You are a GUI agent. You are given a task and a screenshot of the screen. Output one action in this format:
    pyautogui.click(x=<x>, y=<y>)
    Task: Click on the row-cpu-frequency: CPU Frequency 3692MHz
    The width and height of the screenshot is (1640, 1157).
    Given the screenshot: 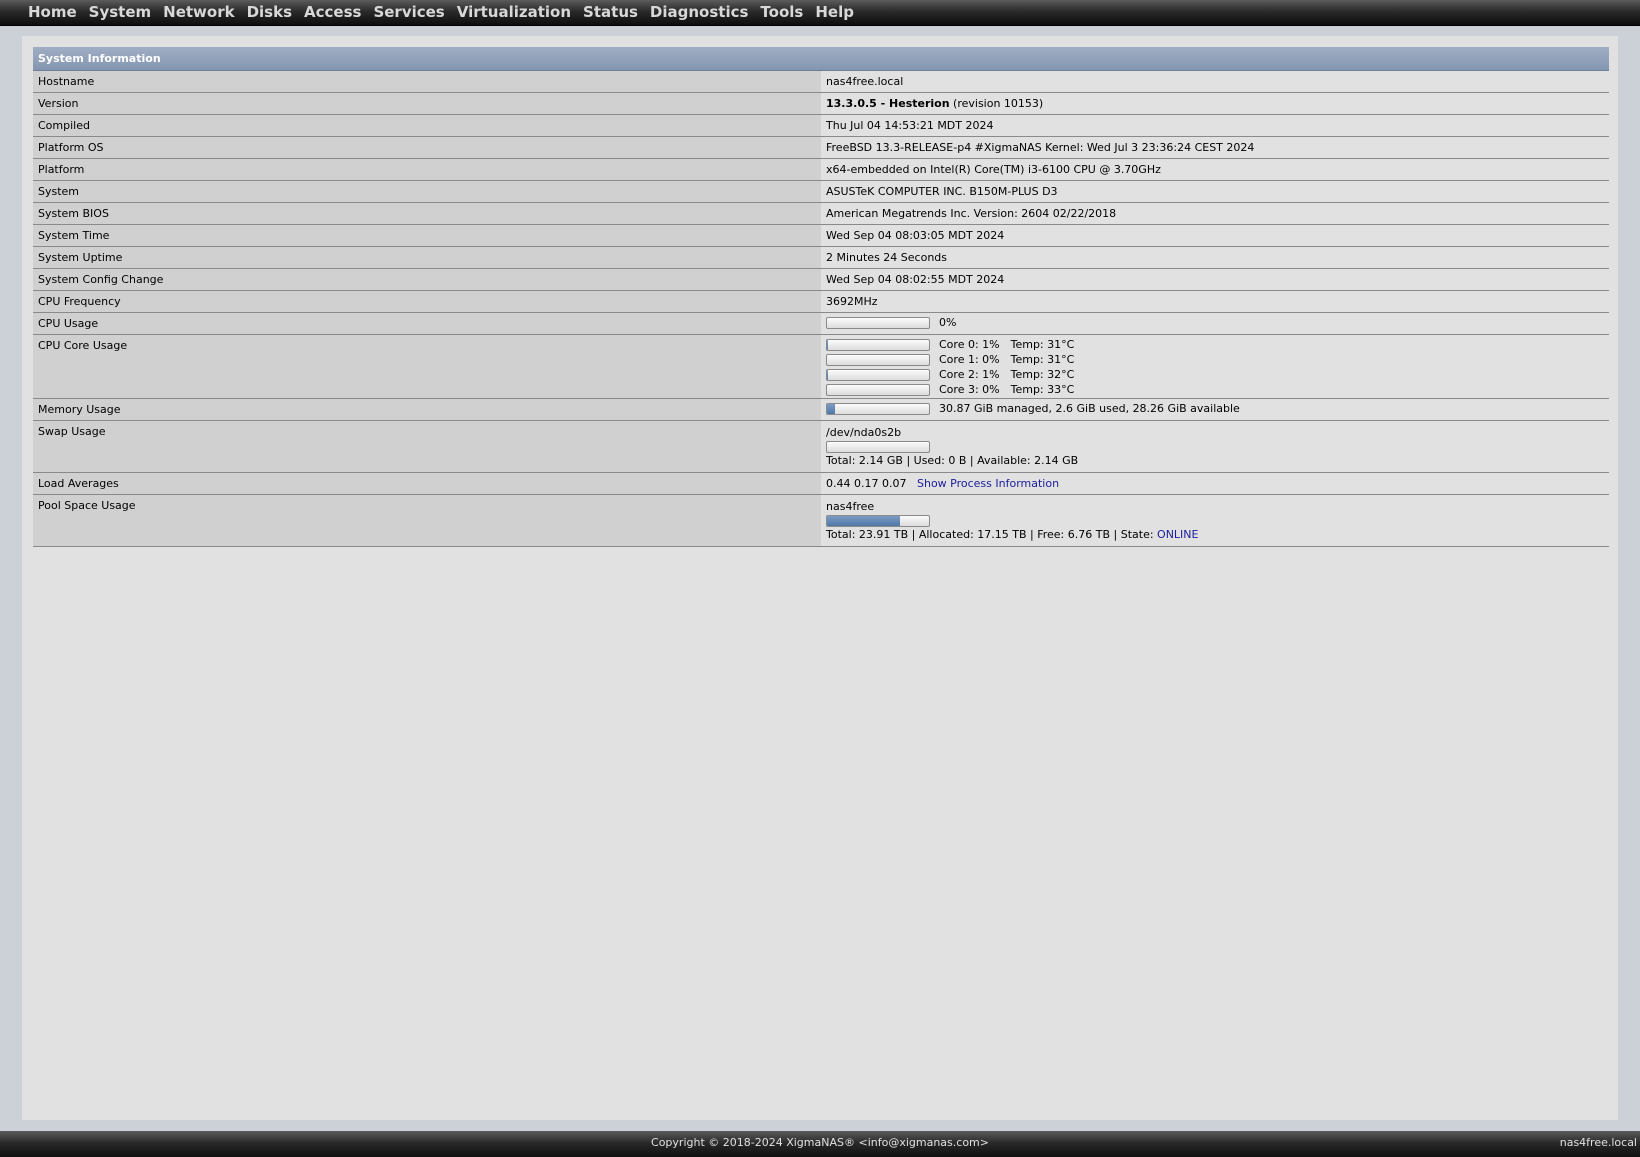 What is the action you would take?
    pyautogui.click(x=821, y=301)
    